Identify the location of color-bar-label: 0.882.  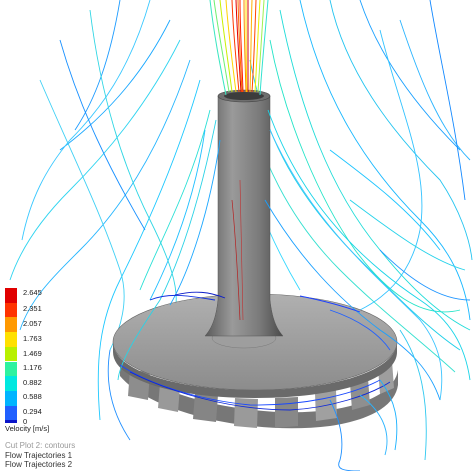
(32, 382).